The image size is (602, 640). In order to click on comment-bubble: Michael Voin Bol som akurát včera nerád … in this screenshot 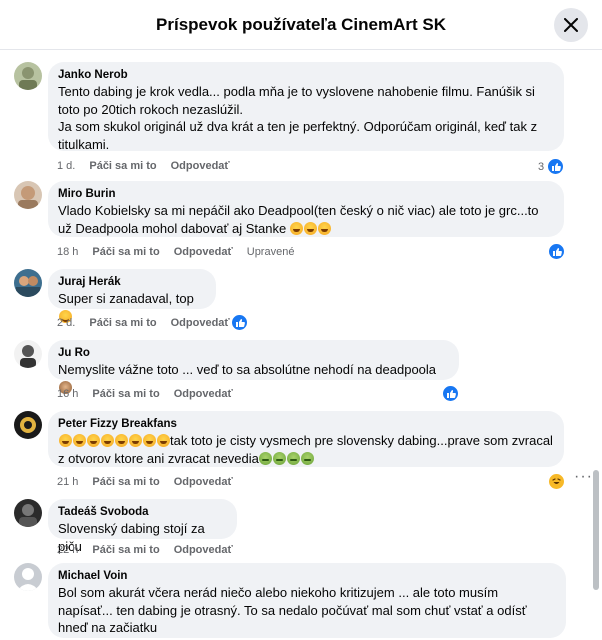, I will do `click(307, 600)`.